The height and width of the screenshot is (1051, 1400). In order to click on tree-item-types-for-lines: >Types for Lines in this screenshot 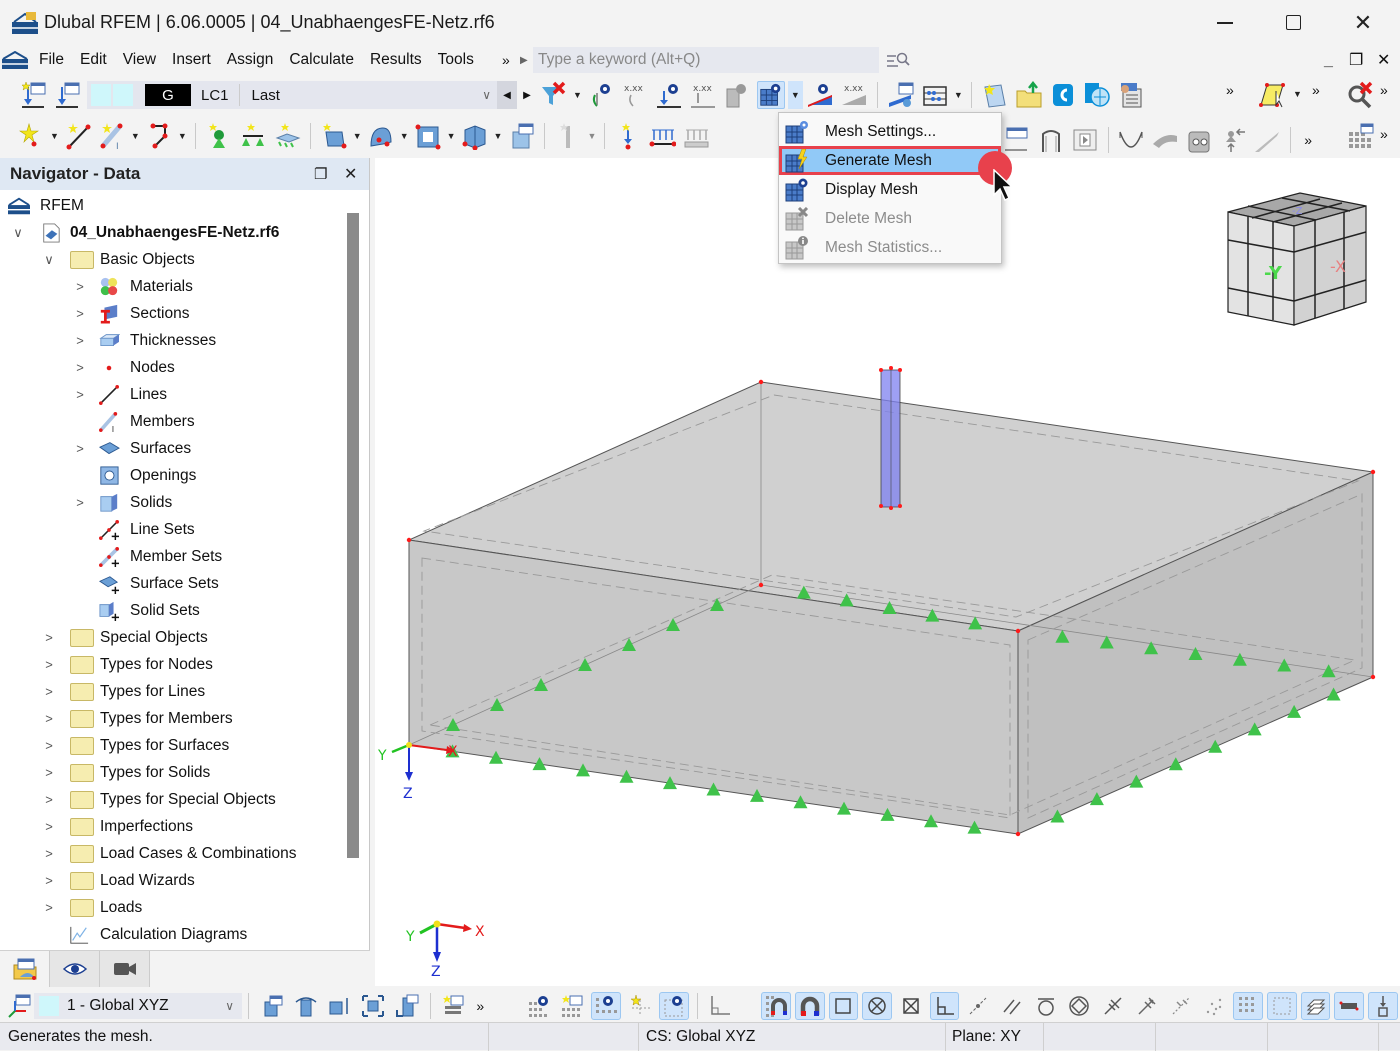, I will do `click(172, 691)`.